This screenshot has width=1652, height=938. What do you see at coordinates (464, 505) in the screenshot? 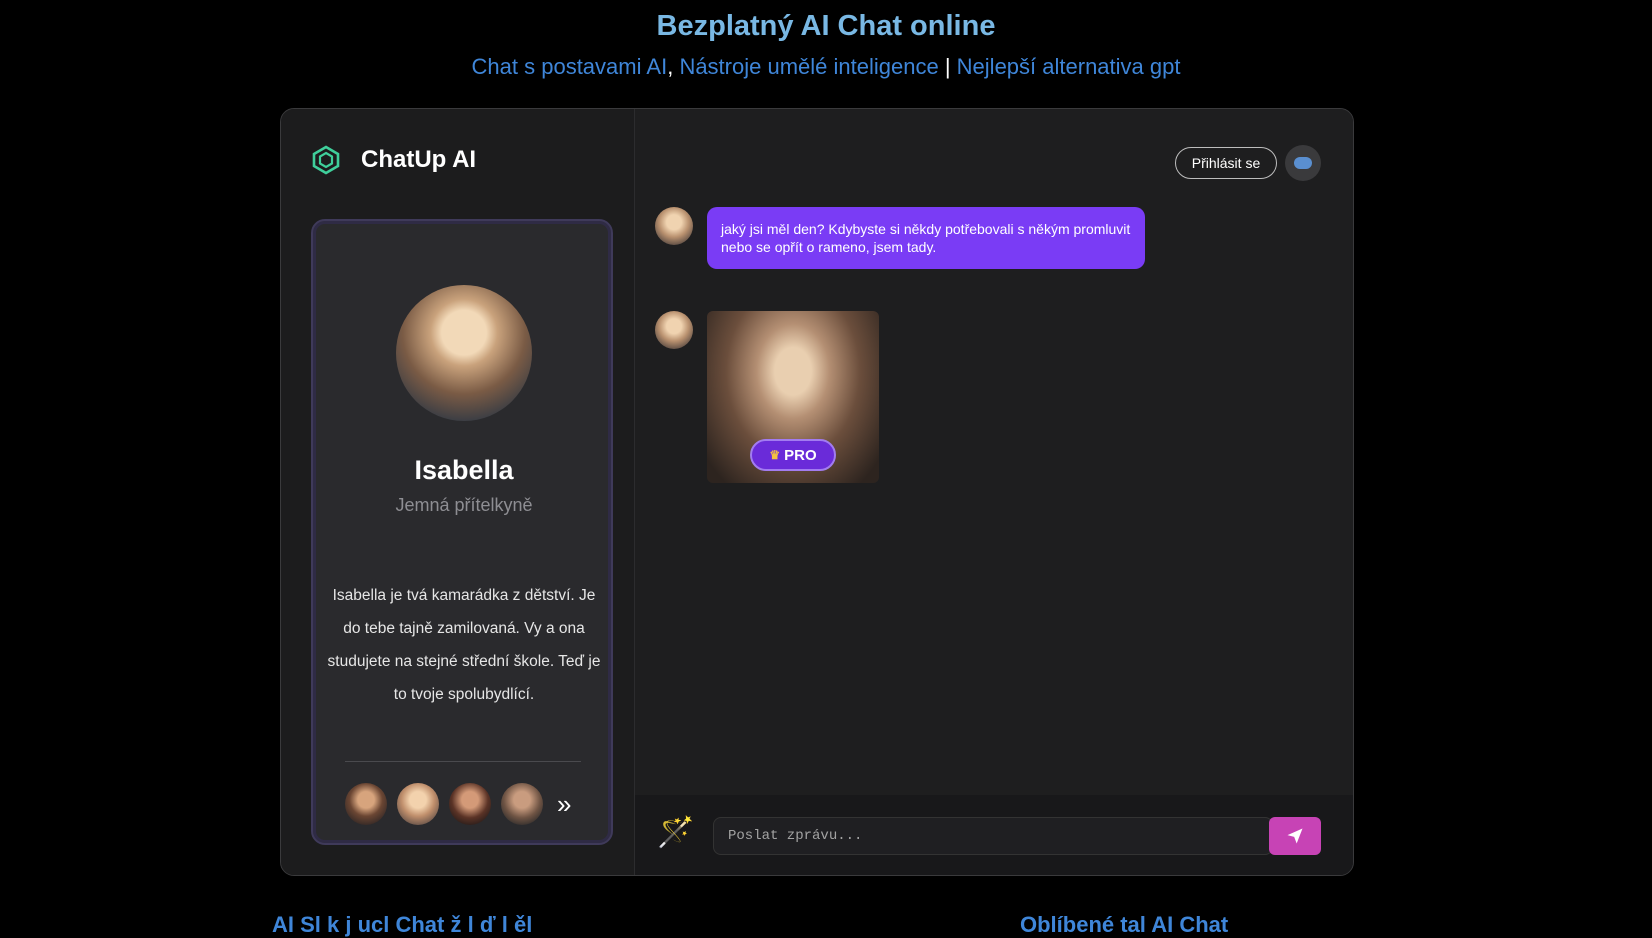
I see `character-role: Jemná přítelkyně` at bounding box center [464, 505].